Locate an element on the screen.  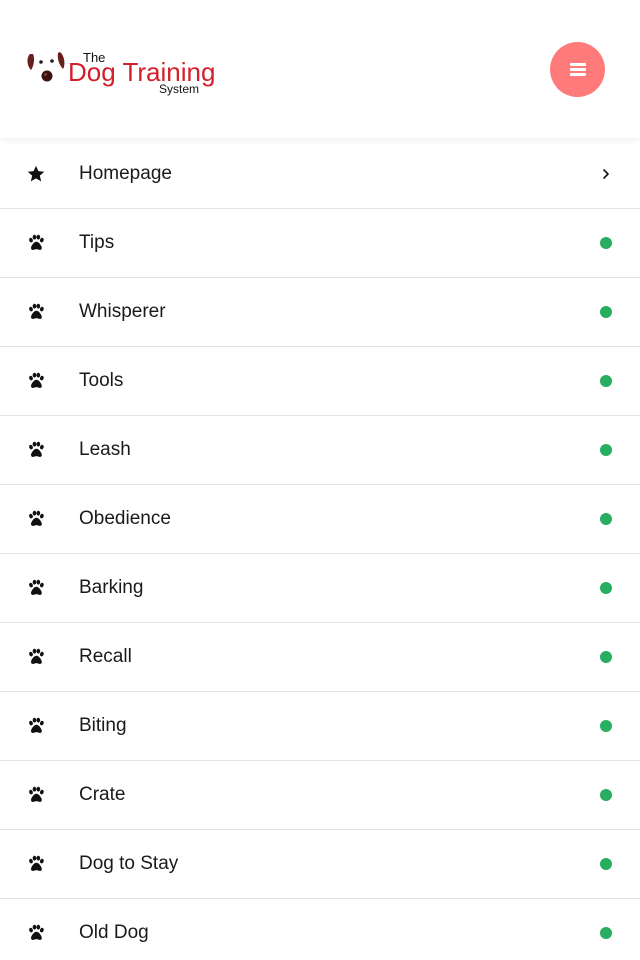
nav-item-label: Obedience is located at coordinates (125, 518).